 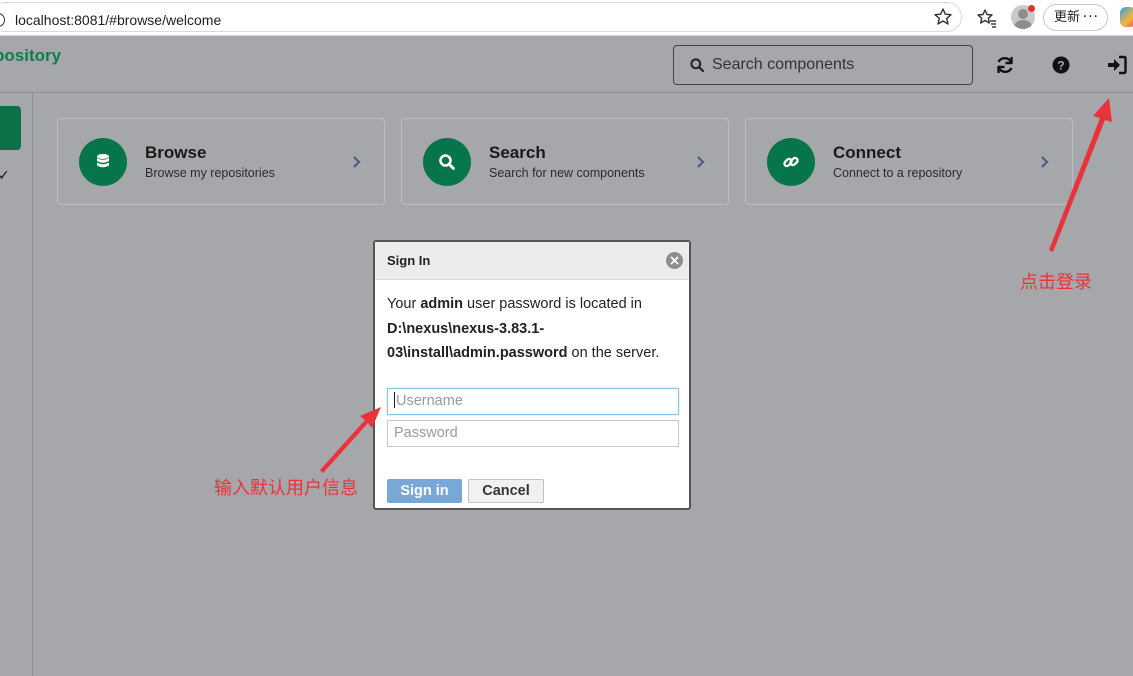 What do you see at coordinates (286, 488) in the screenshot?
I see `enter-default-annotation: 输入默认用户信息` at bounding box center [286, 488].